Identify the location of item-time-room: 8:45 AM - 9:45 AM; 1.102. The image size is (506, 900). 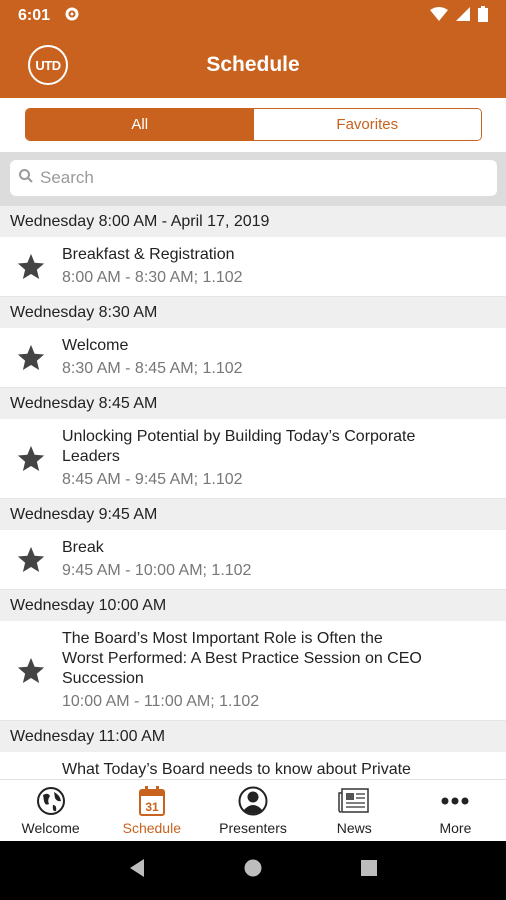
(152, 479).